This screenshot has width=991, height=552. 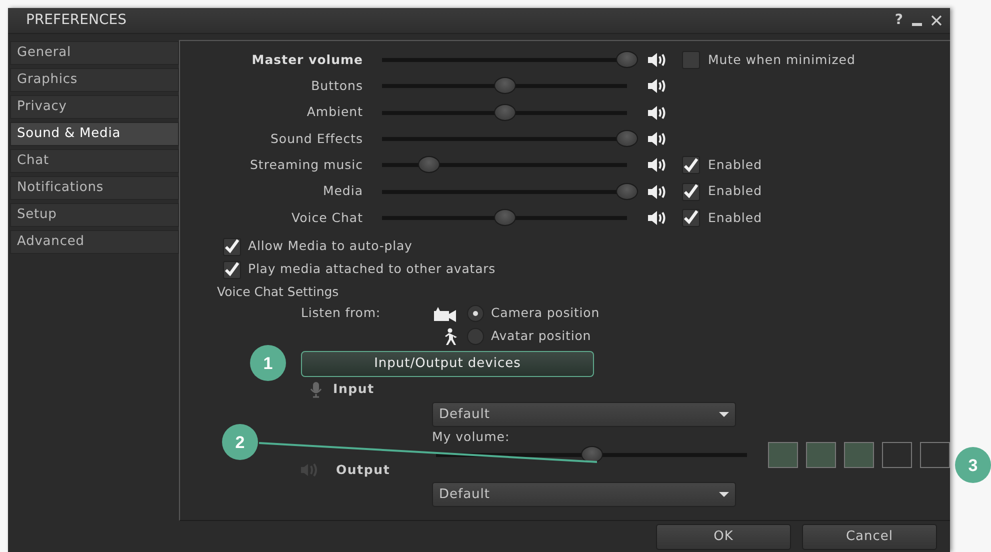 I want to click on sidebar-tab: General, so click(x=94, y=53).